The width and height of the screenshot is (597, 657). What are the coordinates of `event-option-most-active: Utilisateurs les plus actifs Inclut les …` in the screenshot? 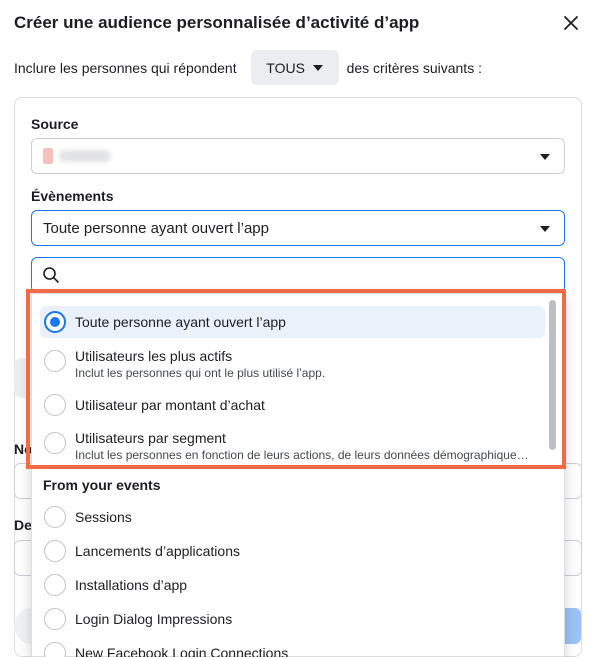 It's located at (292, 364).